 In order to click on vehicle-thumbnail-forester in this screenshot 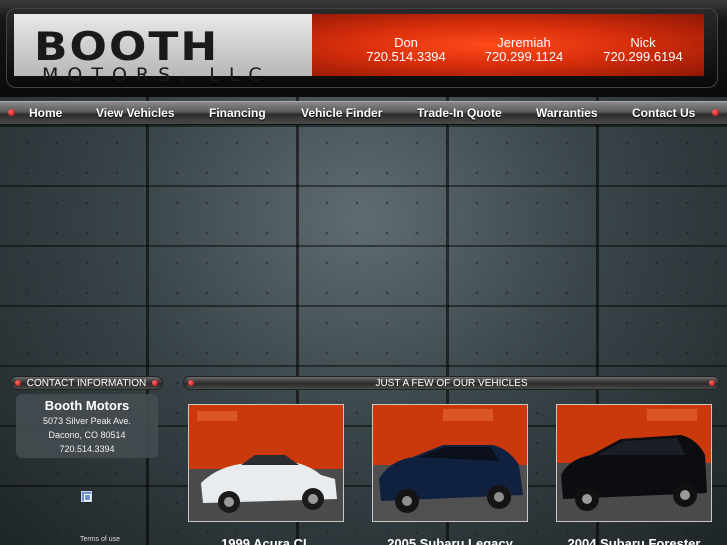, I will do `click(634, 463)`.